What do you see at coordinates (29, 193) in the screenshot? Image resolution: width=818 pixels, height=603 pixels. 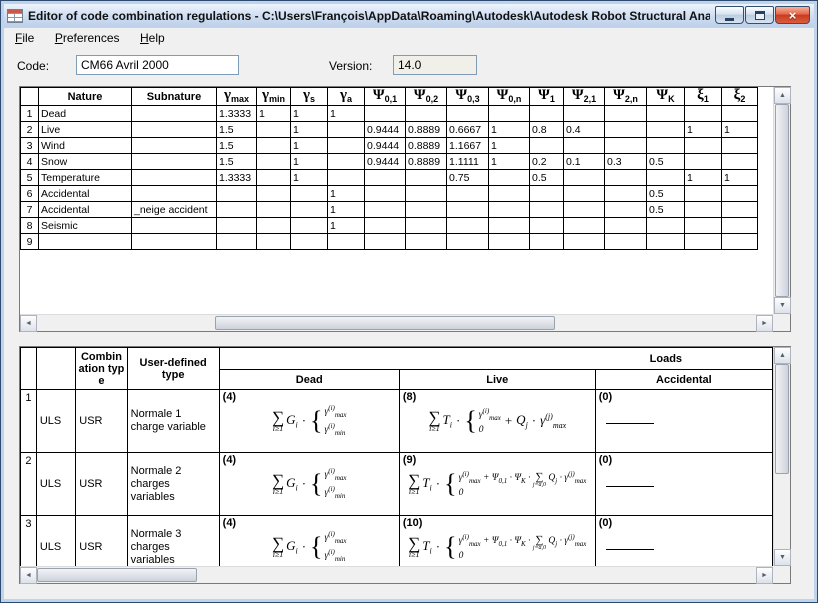 I see `row-header: 6` at bounding box center [29, 193].